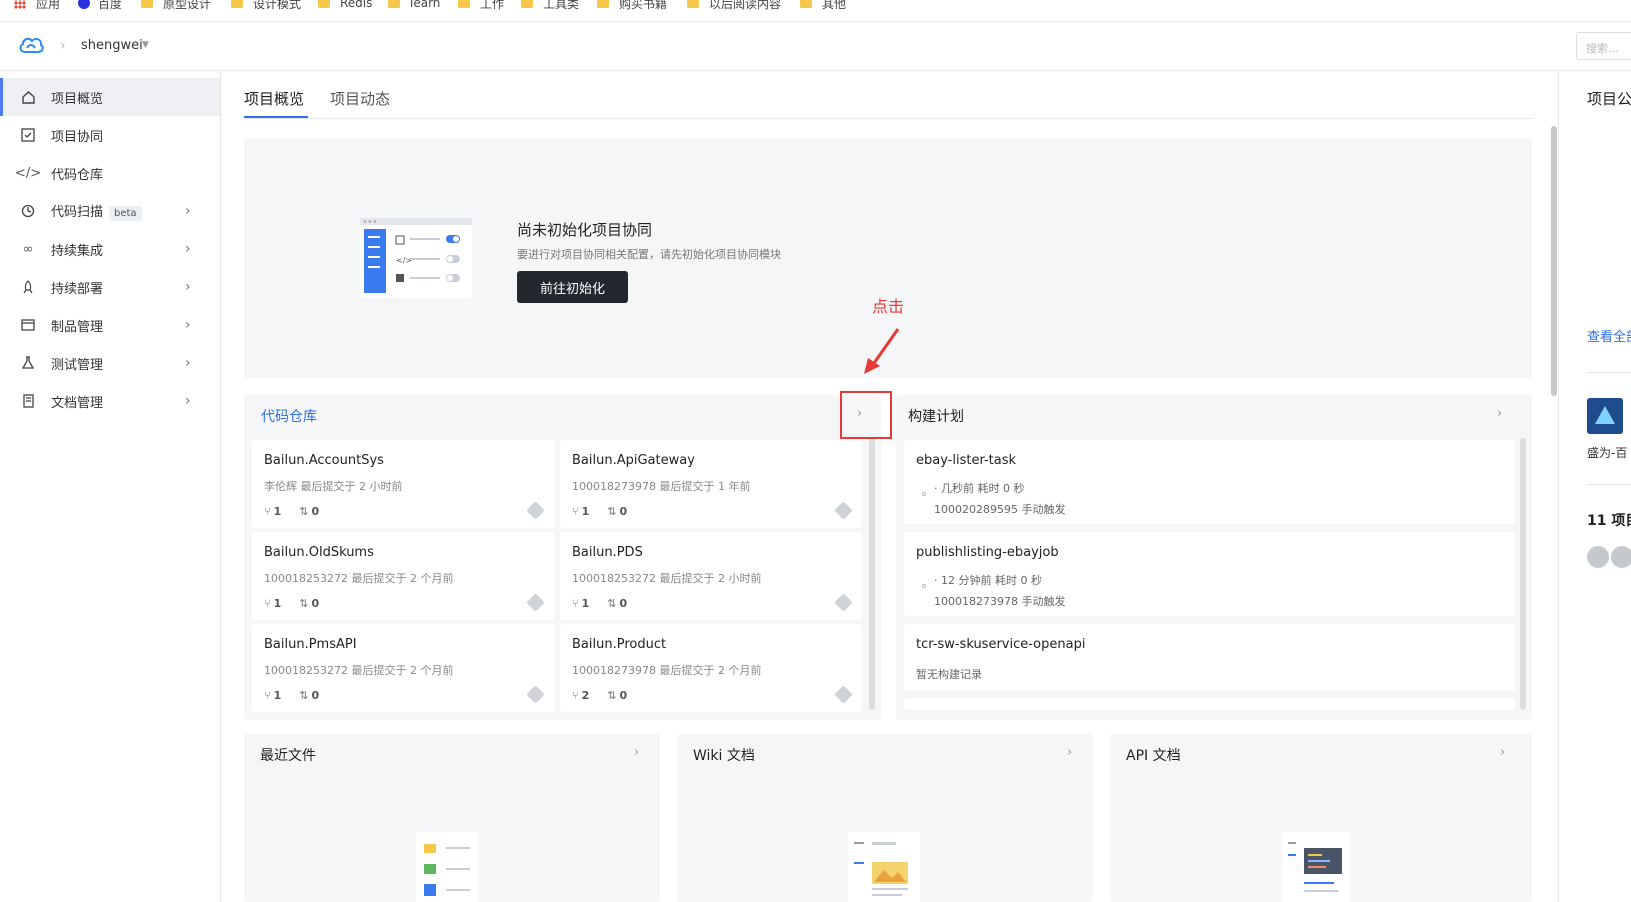 The image size is (1631, 902). I want to click on sidebar-item-scan: 代码扫描 beta ›, so click(110, 211).